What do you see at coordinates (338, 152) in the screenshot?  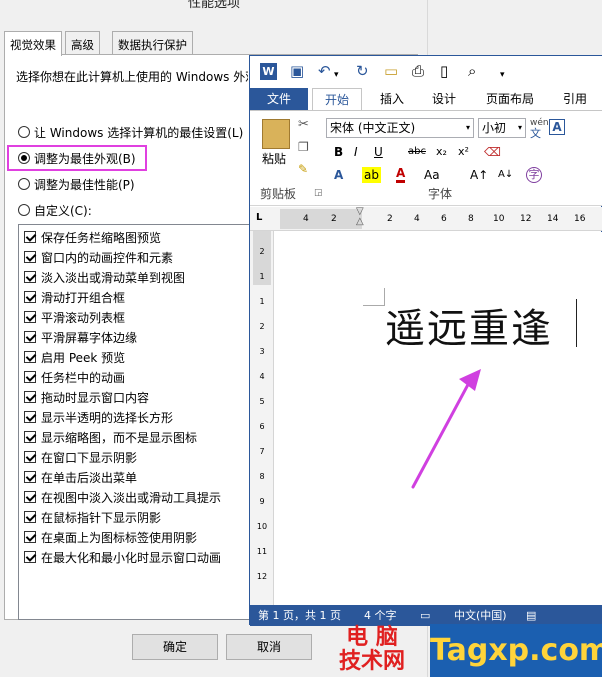 I see `bold-icon: B` at bounding box center [338, 152].